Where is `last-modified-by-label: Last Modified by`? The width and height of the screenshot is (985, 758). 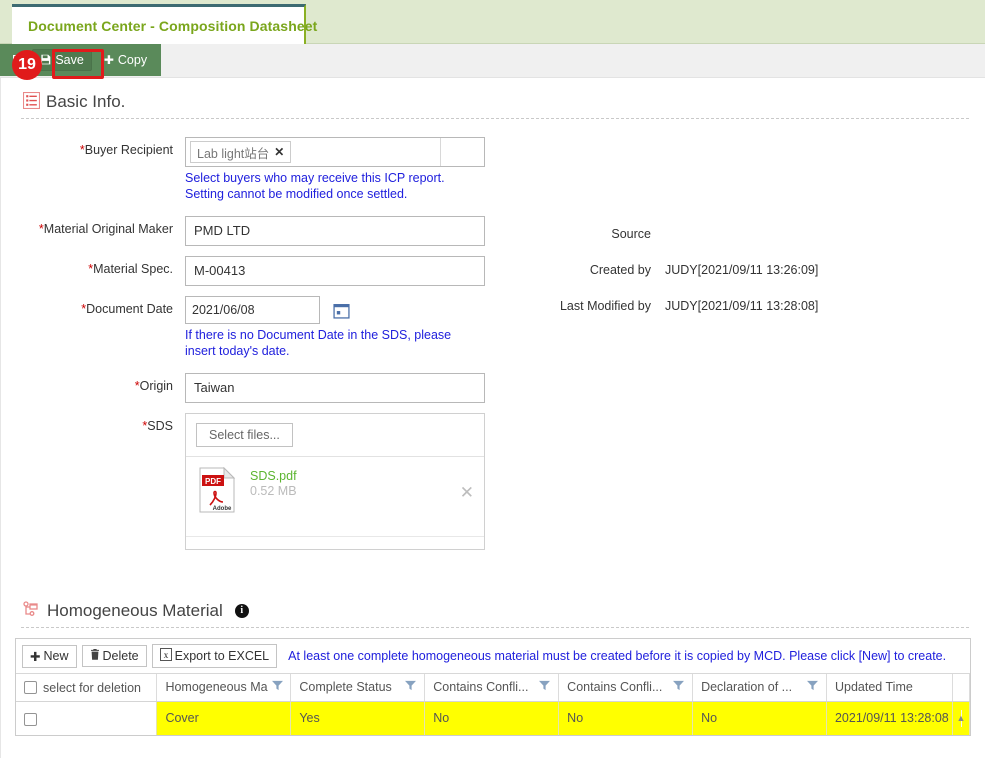
last-modified-by-label: Last Modified by is located at coordinates (605, 306).